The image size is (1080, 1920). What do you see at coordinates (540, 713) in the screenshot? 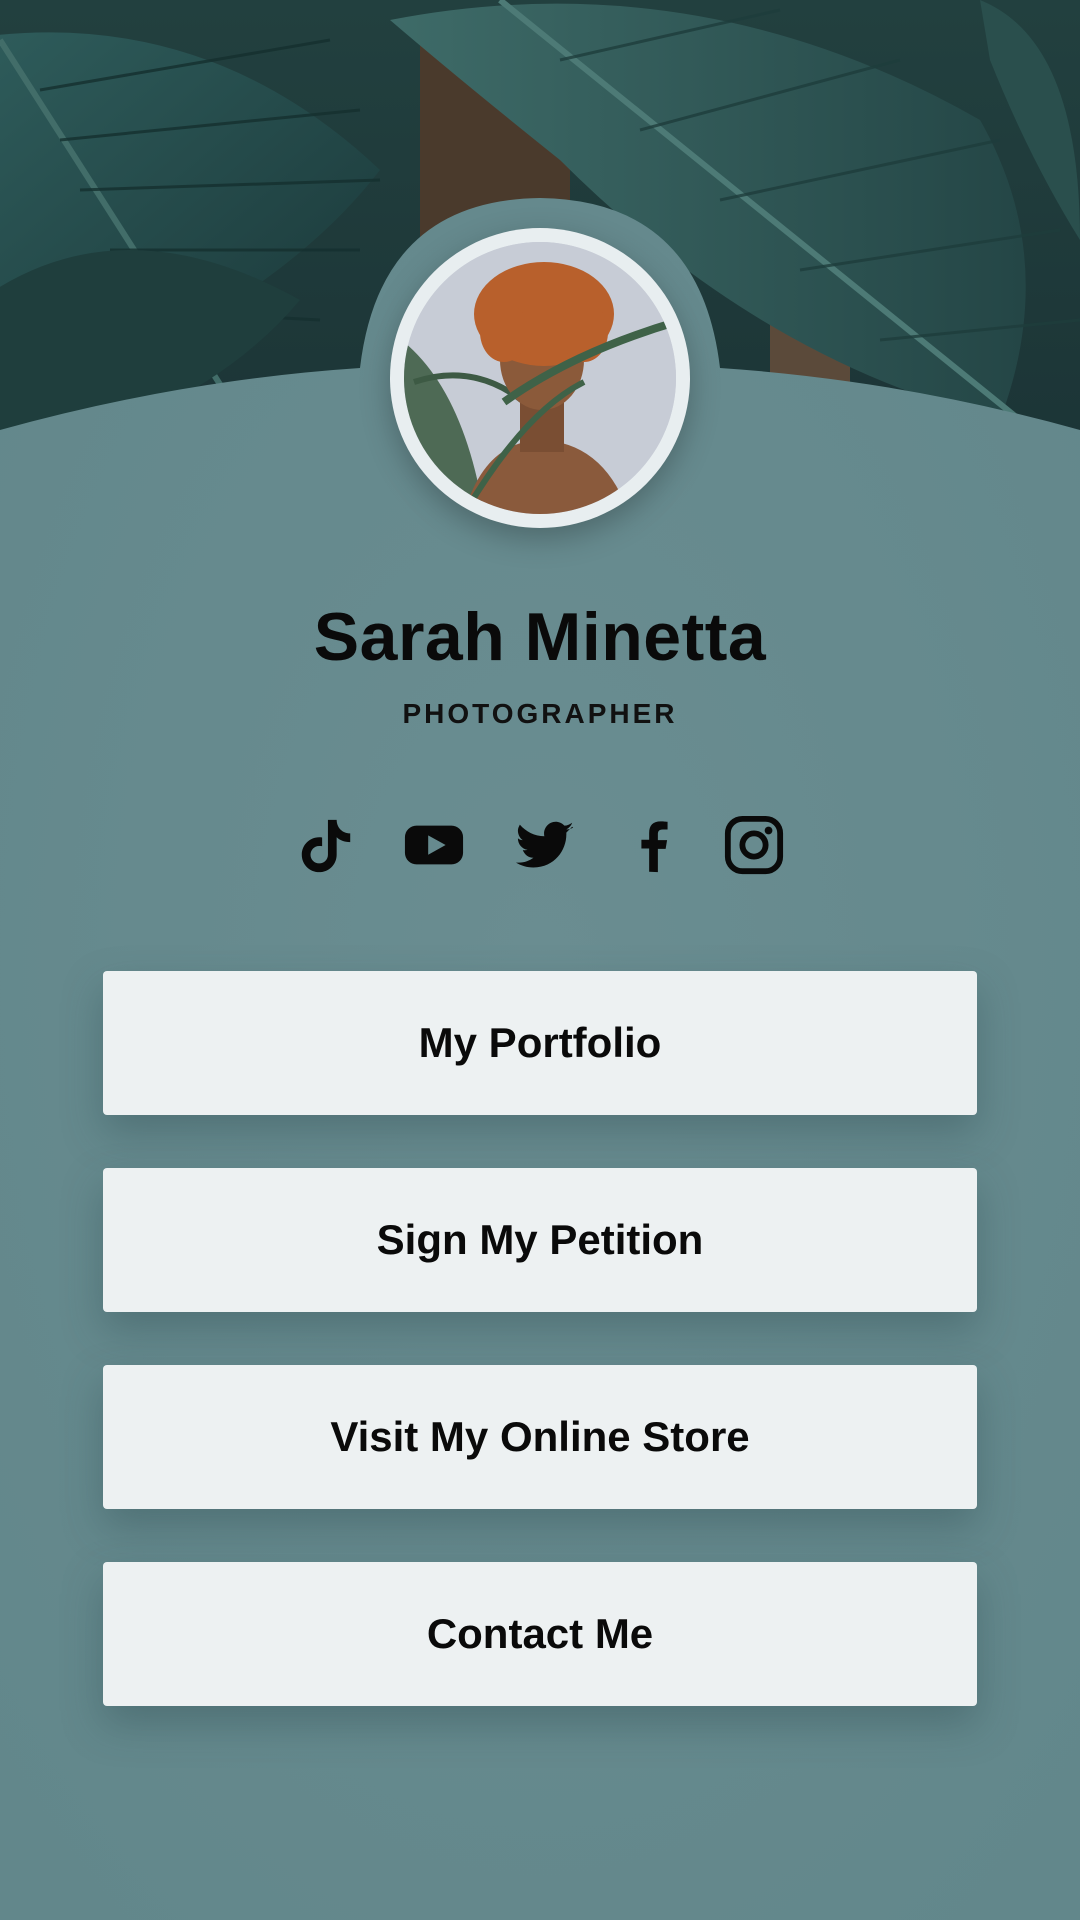
I see `profile-role: PHOTOGRAPHER` at bounding box center [540, 713].